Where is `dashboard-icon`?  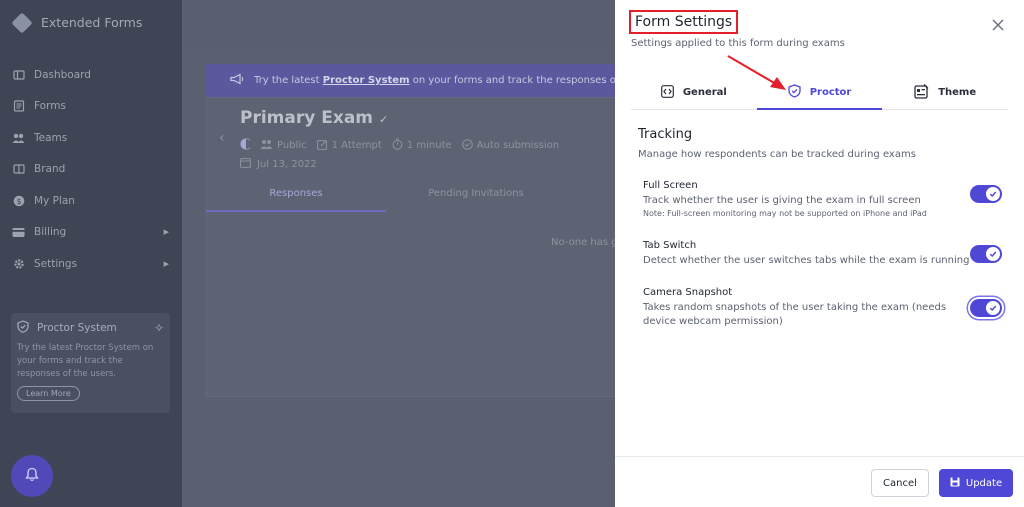
dashboard-icon is located at coordinates (18, 74).